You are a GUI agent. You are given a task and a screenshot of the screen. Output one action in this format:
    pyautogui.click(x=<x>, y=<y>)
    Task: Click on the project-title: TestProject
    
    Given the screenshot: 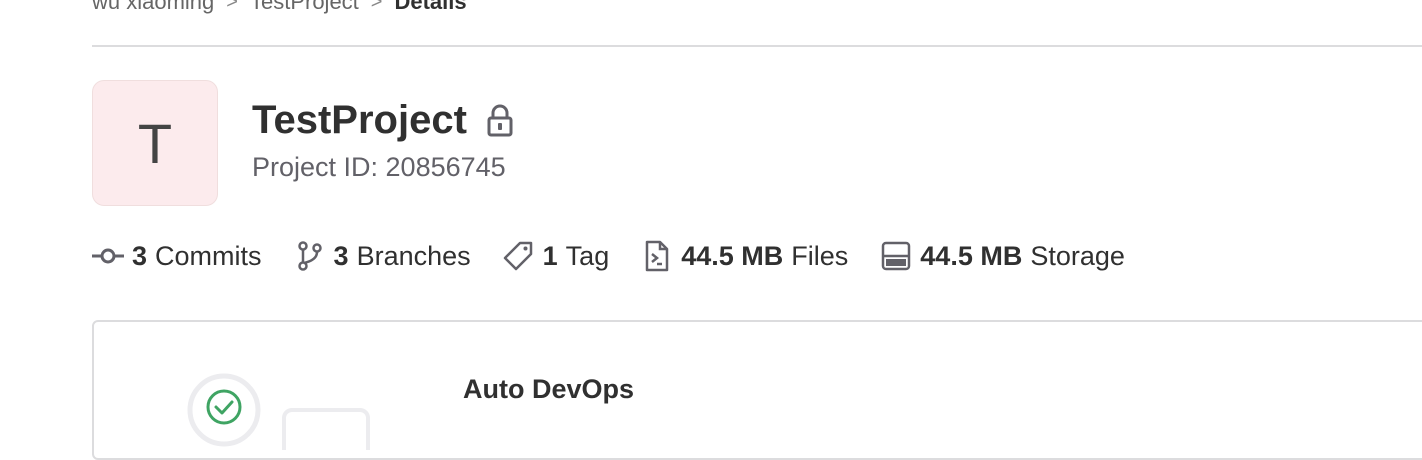 What is the action you would take?
    pyautogui.click(x=359, y=120)
    